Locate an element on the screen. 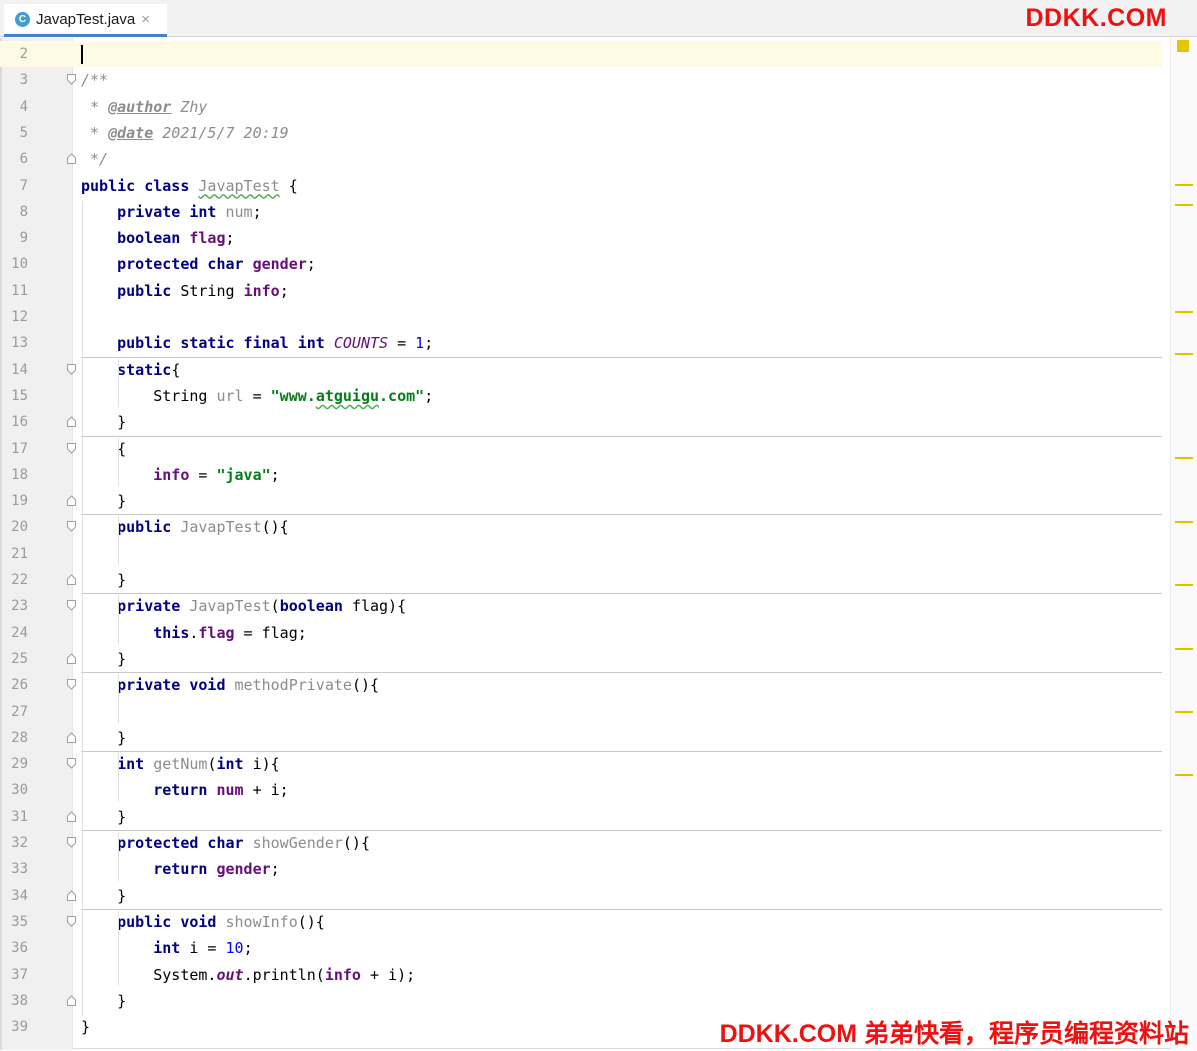 The height and width of the screenshot is (1051, 1197). code-line: 21 is located at coordinates (581, 554).